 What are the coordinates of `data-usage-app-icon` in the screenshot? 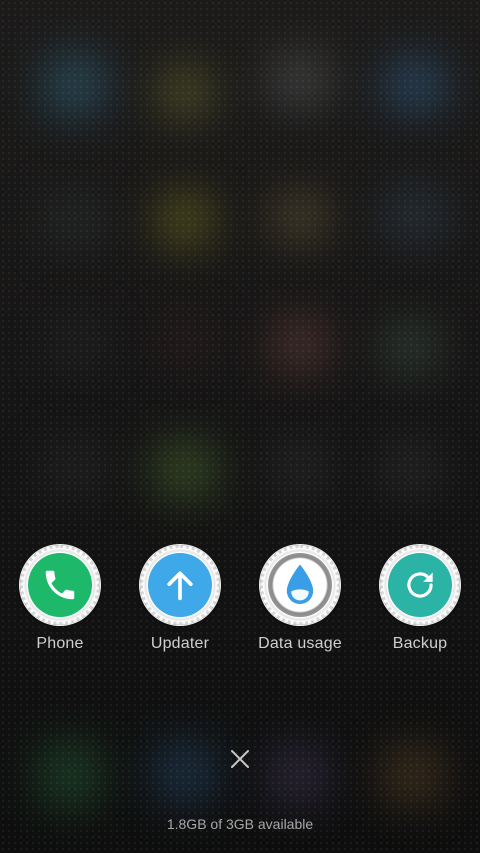 It's located at (300, 585).